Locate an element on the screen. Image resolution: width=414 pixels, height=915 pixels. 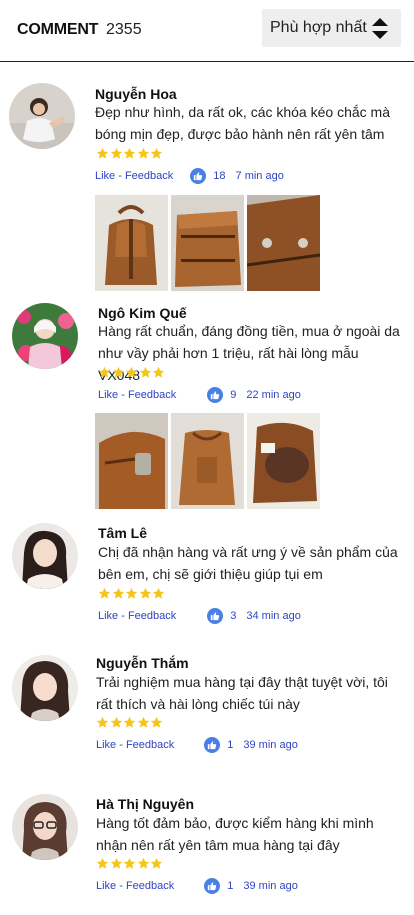
sort-dropdown: Phù hợp nhất is located at coordinates (331, 28).